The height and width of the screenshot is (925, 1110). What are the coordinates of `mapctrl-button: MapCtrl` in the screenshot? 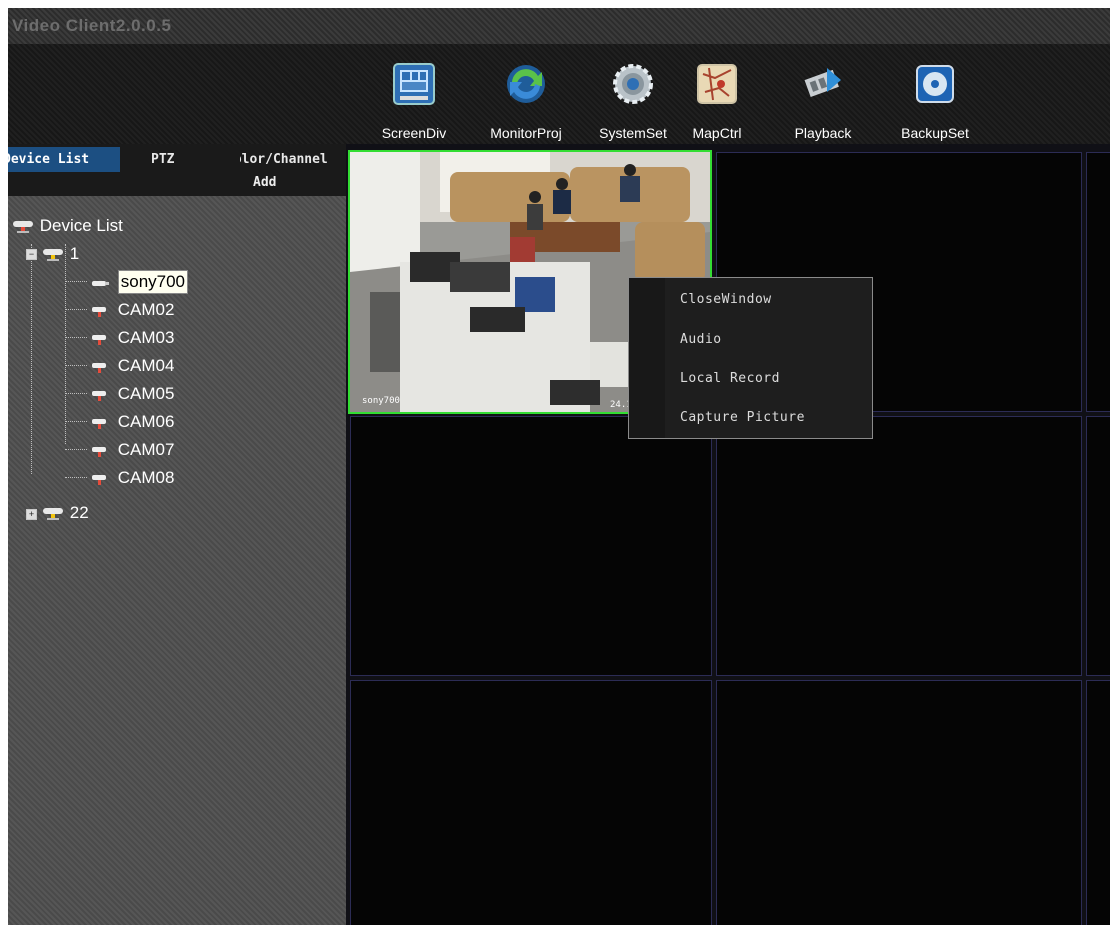 It's located at (717, 94).